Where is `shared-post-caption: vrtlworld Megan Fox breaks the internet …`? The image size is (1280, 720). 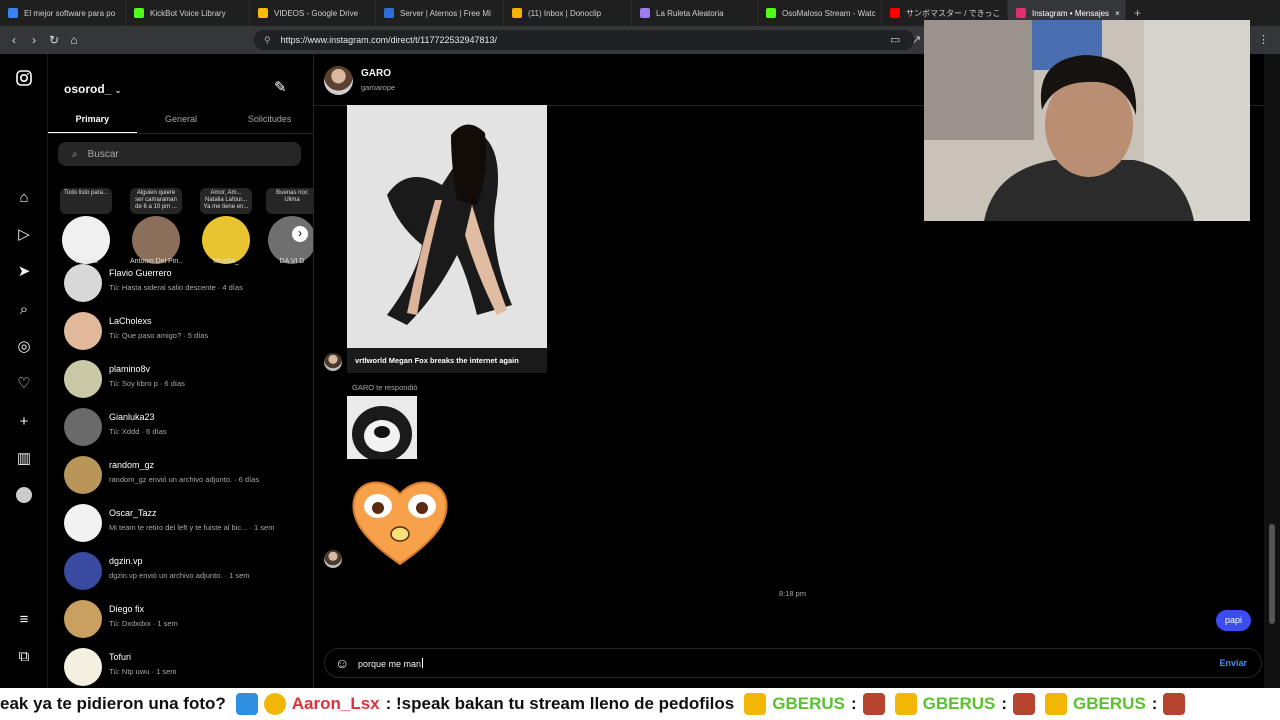
shared-post-caption: vrtlworld Megan Fox breaks the internet … is located at coordinates (447, 360).